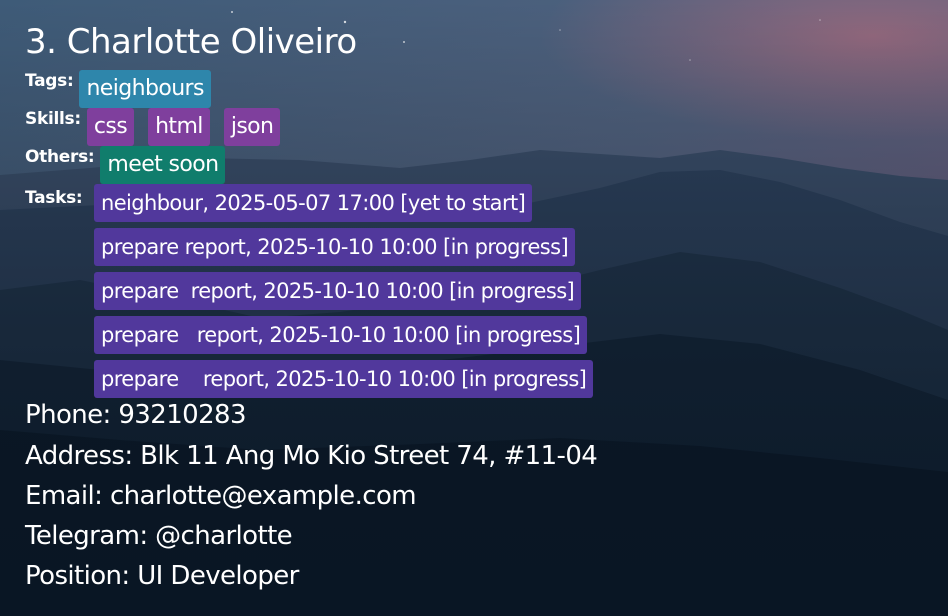 This screenshot has height=616, width=948. I want to click on tags-label: Tags:, so click(49, 81).